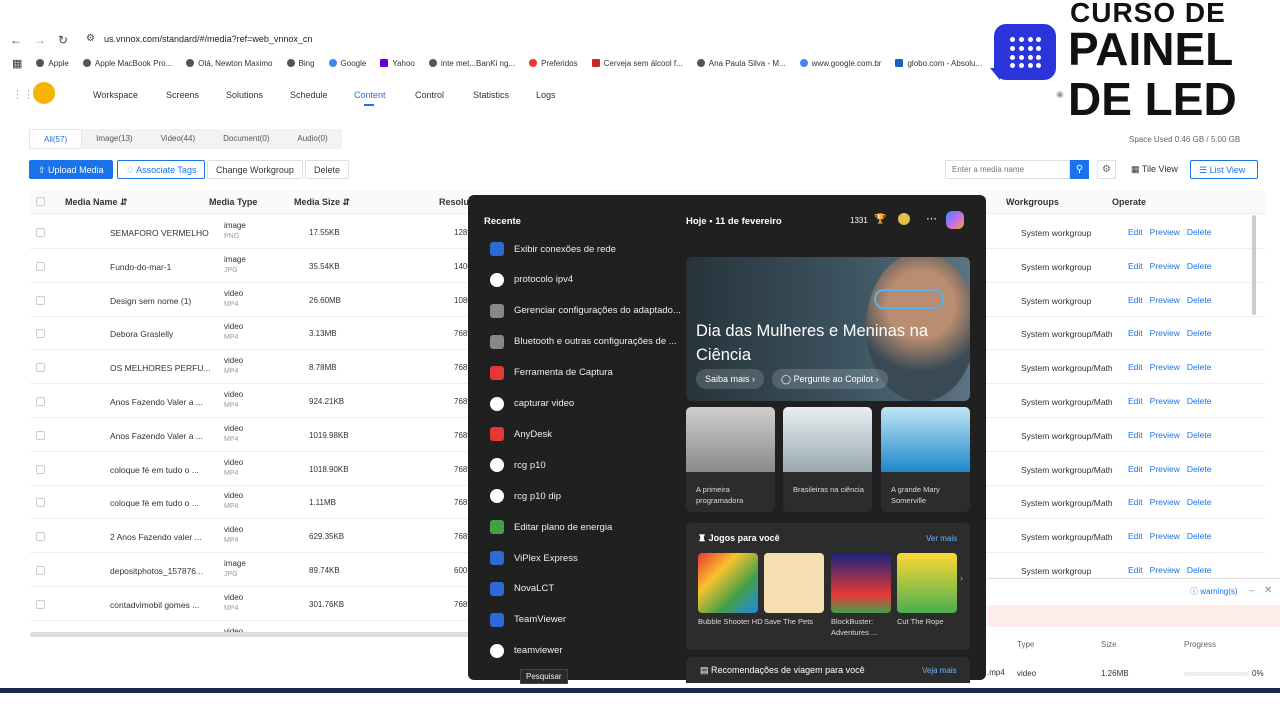 Image resolution: width=1280 pixels, height=720 pixels. What do you see at coordinates (526, 651) in the screenshot?
I see `recent-item: teamviewer` at bounding box center [526, 651].